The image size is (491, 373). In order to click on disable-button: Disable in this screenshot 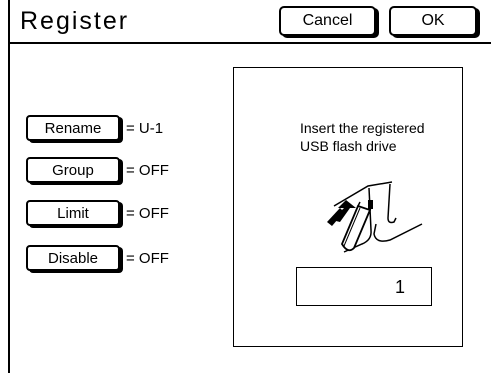, I will do `click(73, 258)`.